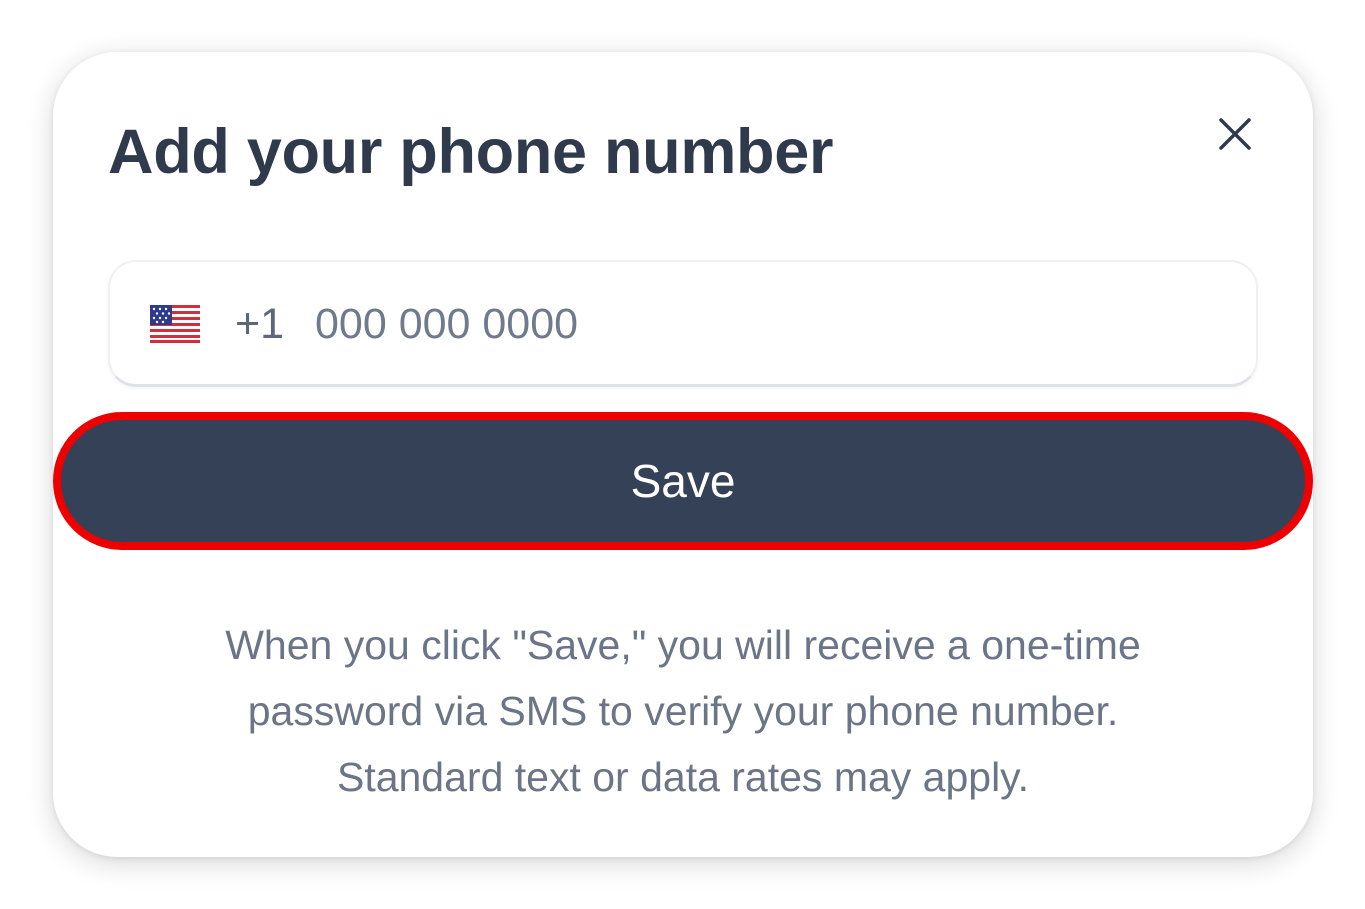 The height and width of the screenshot is (909, 1365). I want to click on disclaimer-line: Standard text or data rates may apply., so click(683, 777).